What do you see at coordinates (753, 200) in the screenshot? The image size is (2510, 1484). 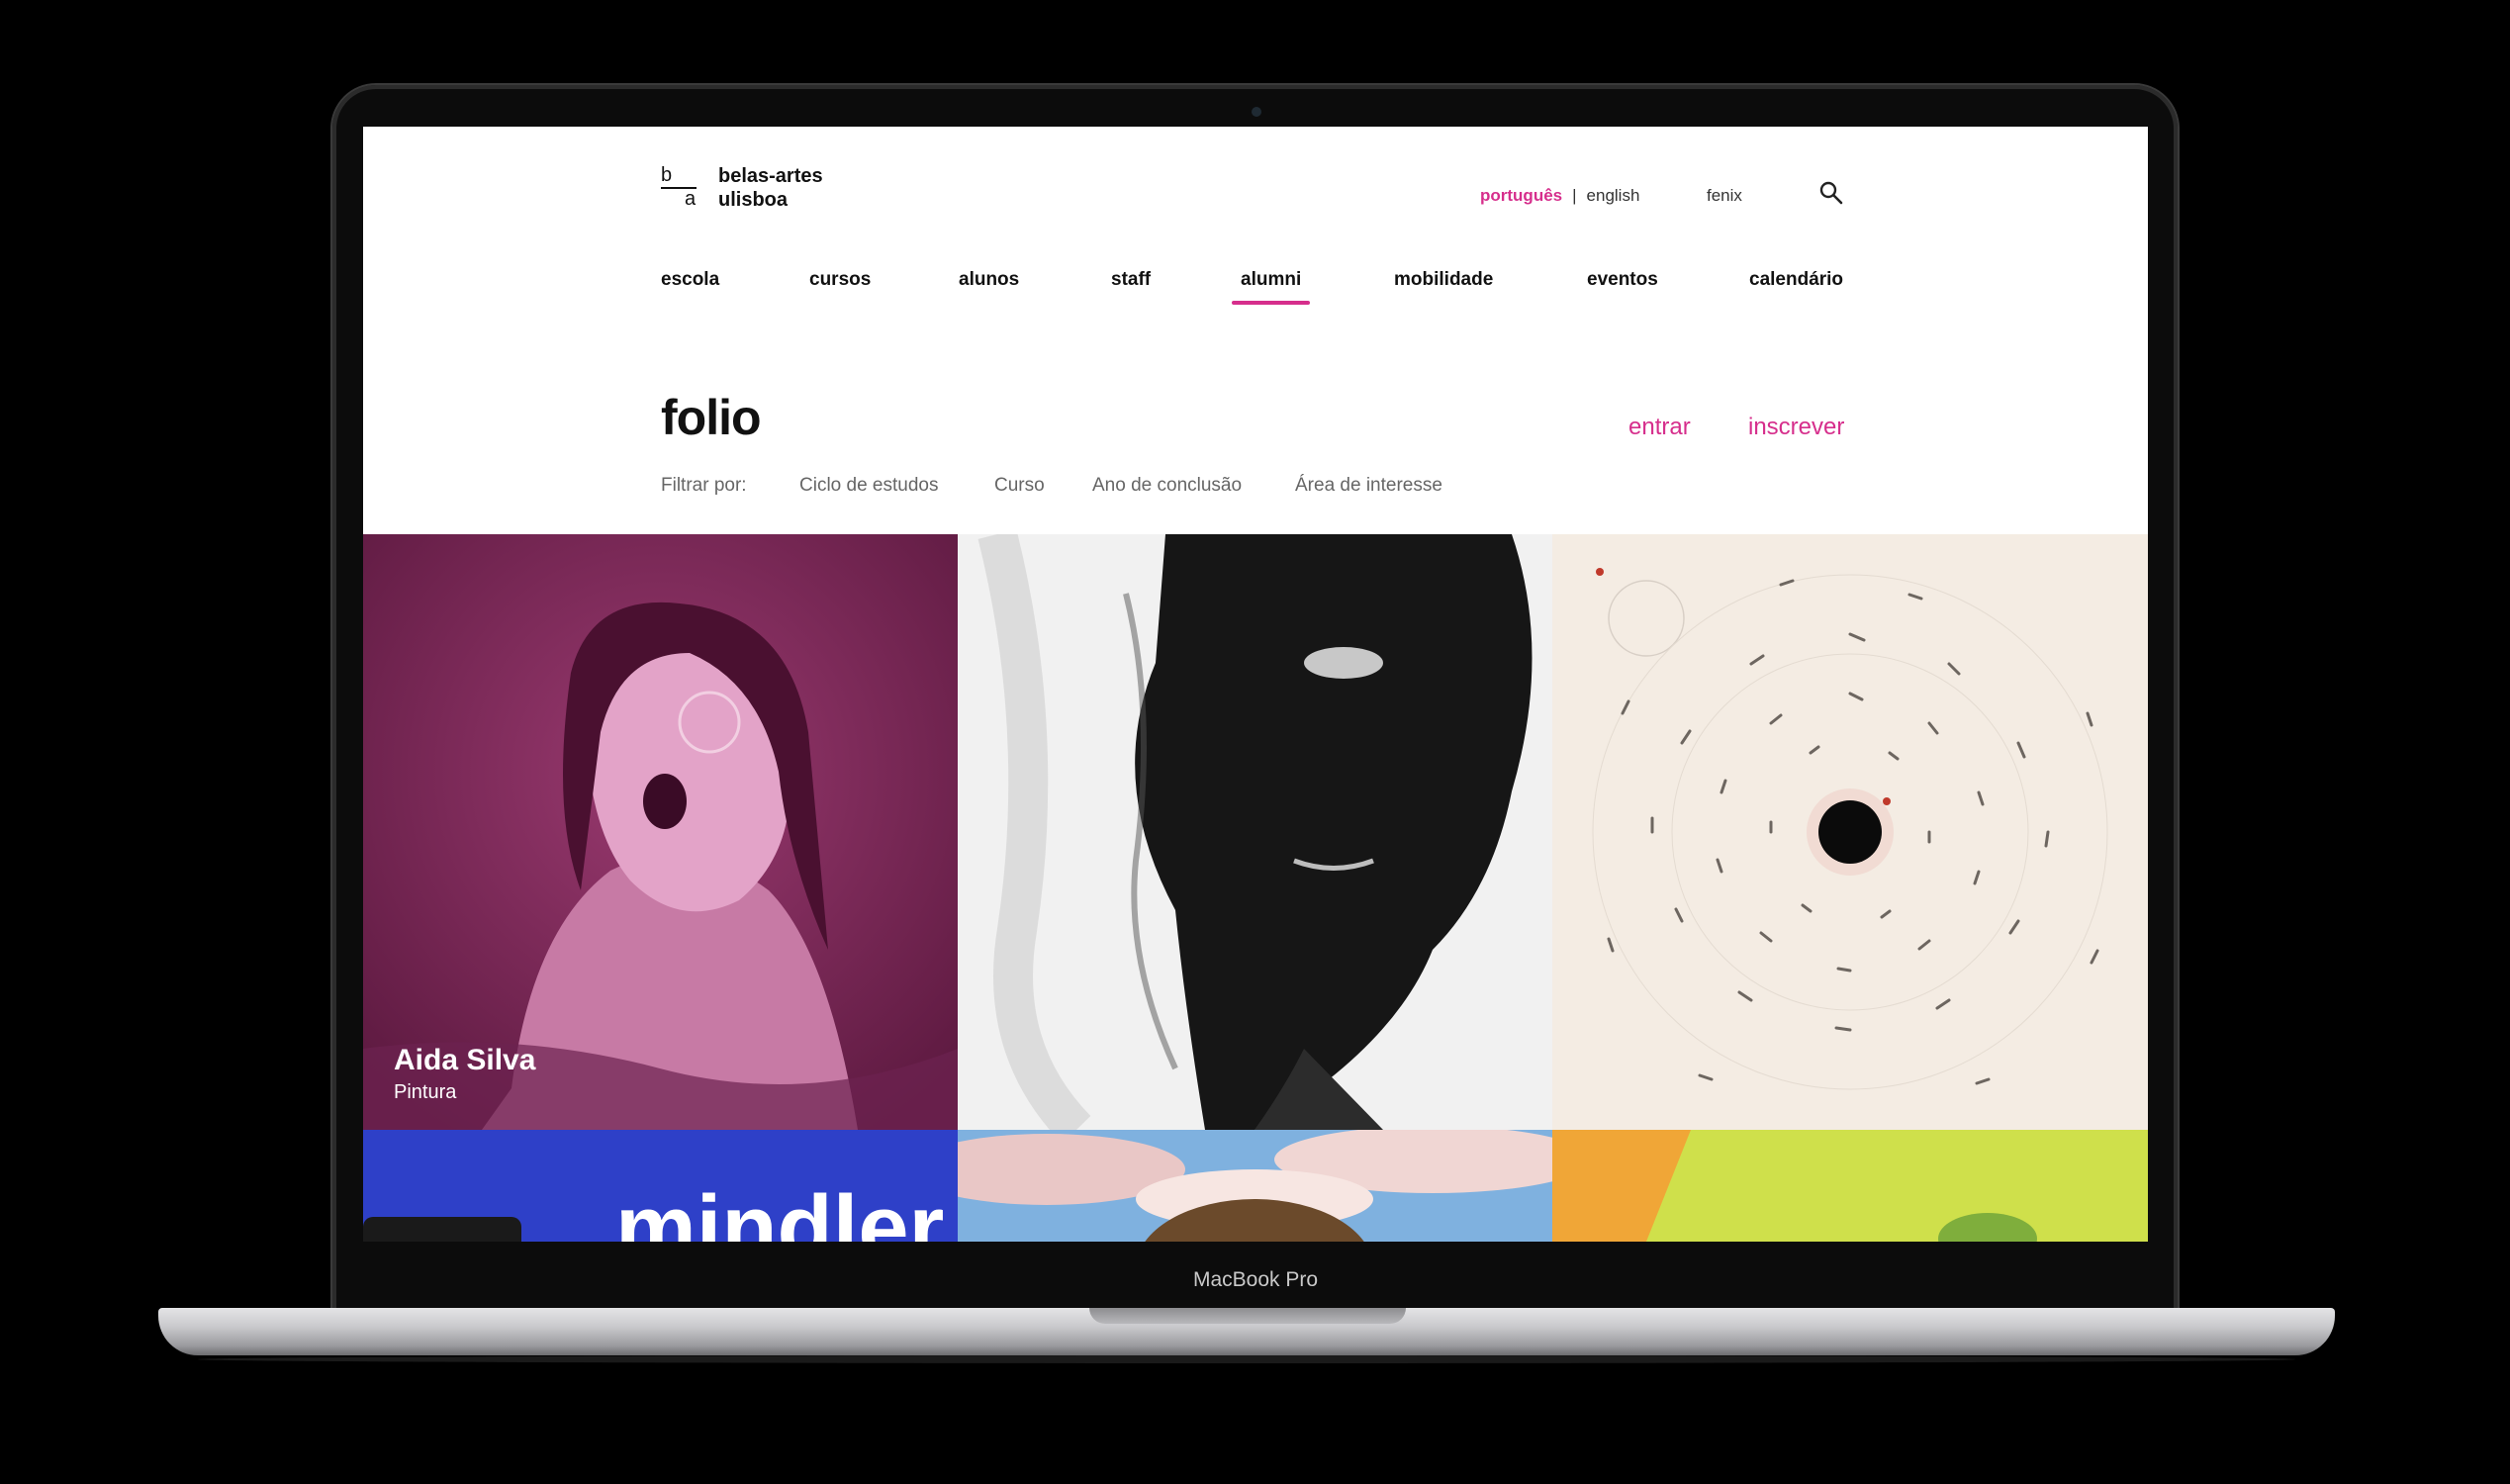 I see `logo-line-2: ulisboa` at bounding box center [753, 200].